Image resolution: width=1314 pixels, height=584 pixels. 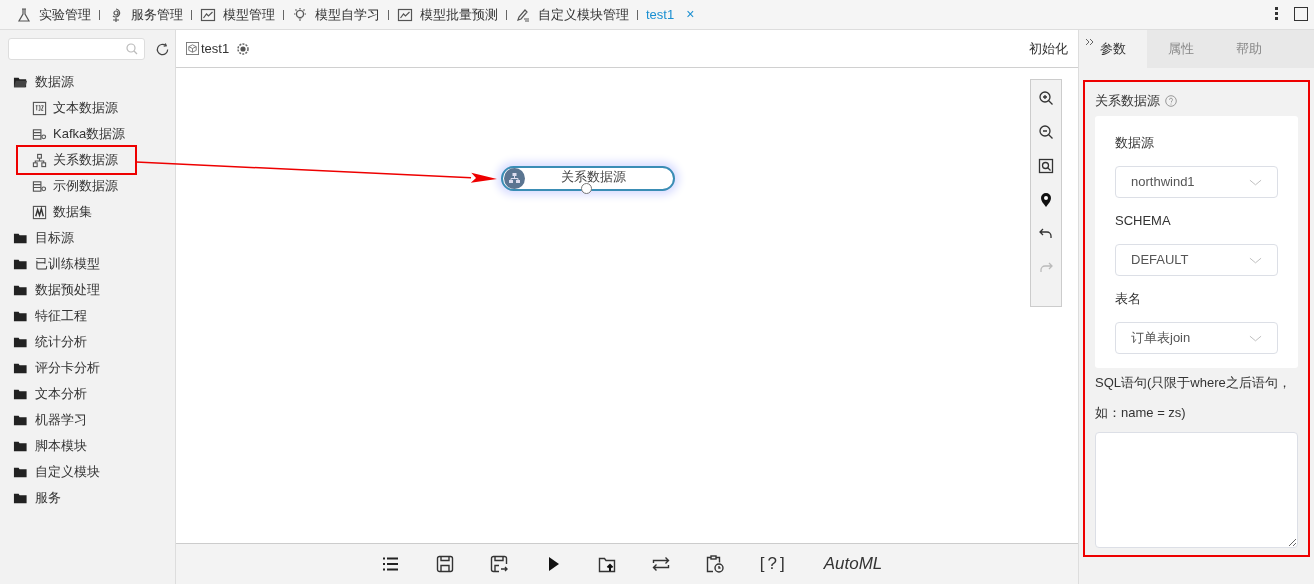 I want to click on port-handle, so click(x=586, y=188).